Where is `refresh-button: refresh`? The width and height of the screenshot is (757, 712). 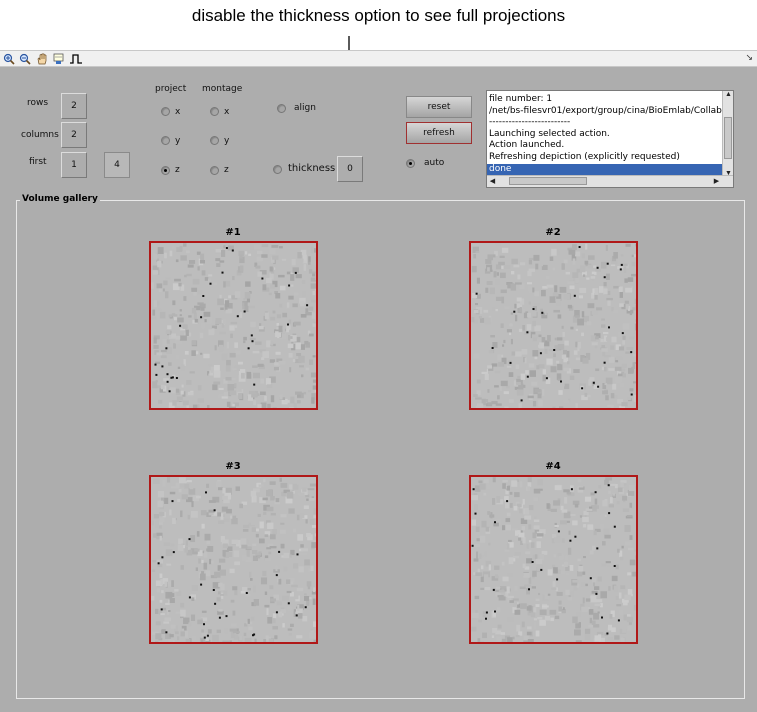
refresh-button: refresh is located at coordinates (439, 133).